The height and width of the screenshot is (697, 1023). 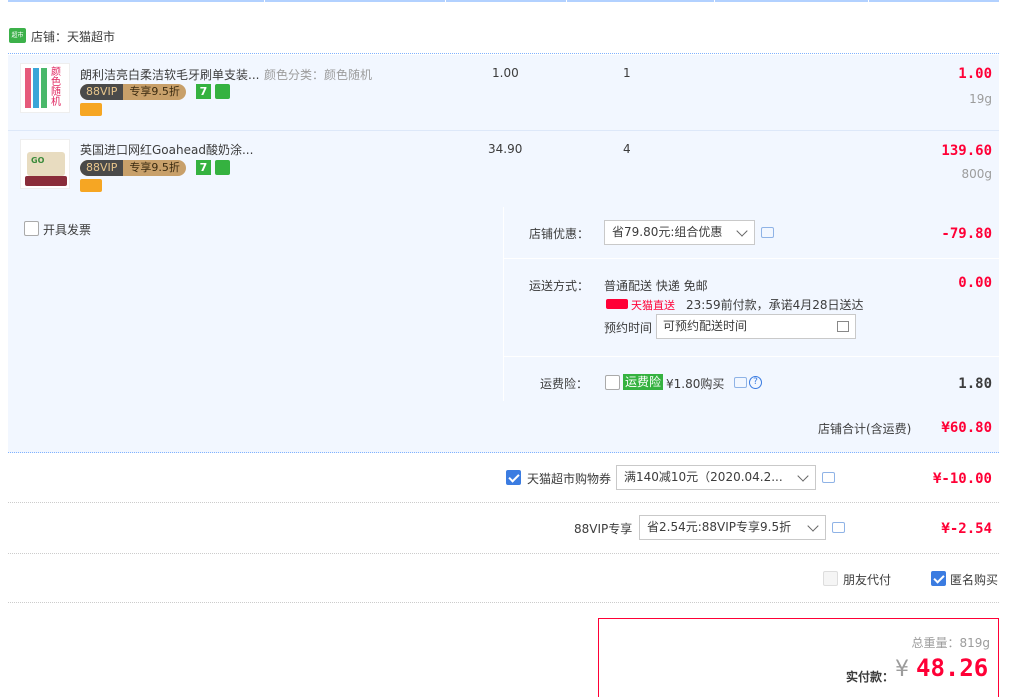 I want to click on vip-select-value: 省2.54元:88VIP专享9.5折, so click(x=719, y=527).